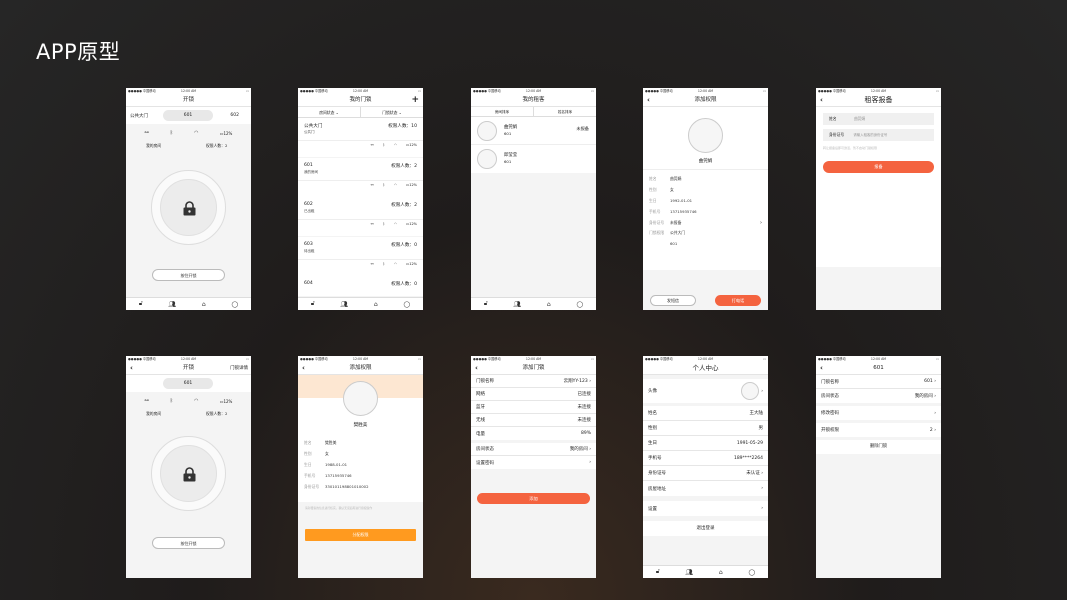 The height and width of the screenshot is (600, 1067). What do you see at coordinates (878, 447) in the screenshot?
I see `delete-lock-button: 删除门锁` at bounding box center [878, 447].